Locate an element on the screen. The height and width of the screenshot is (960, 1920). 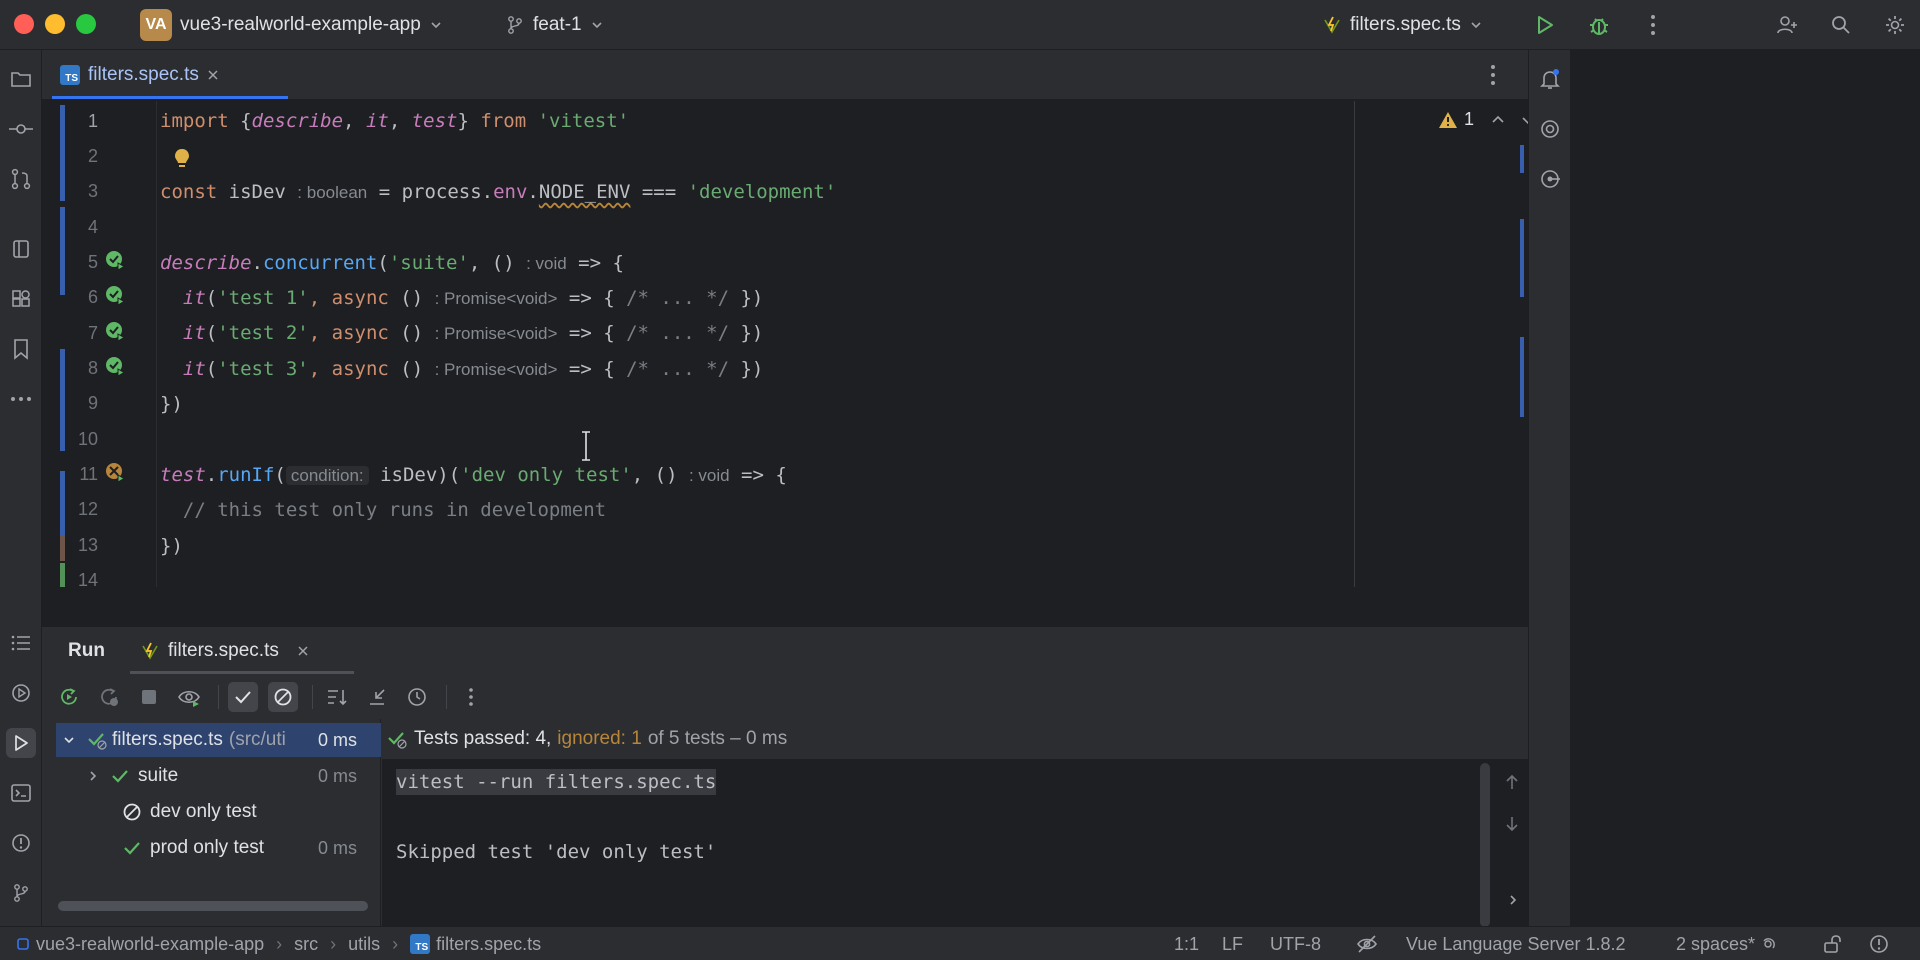
show-passed-toggle is located at coordinates (243, 697).